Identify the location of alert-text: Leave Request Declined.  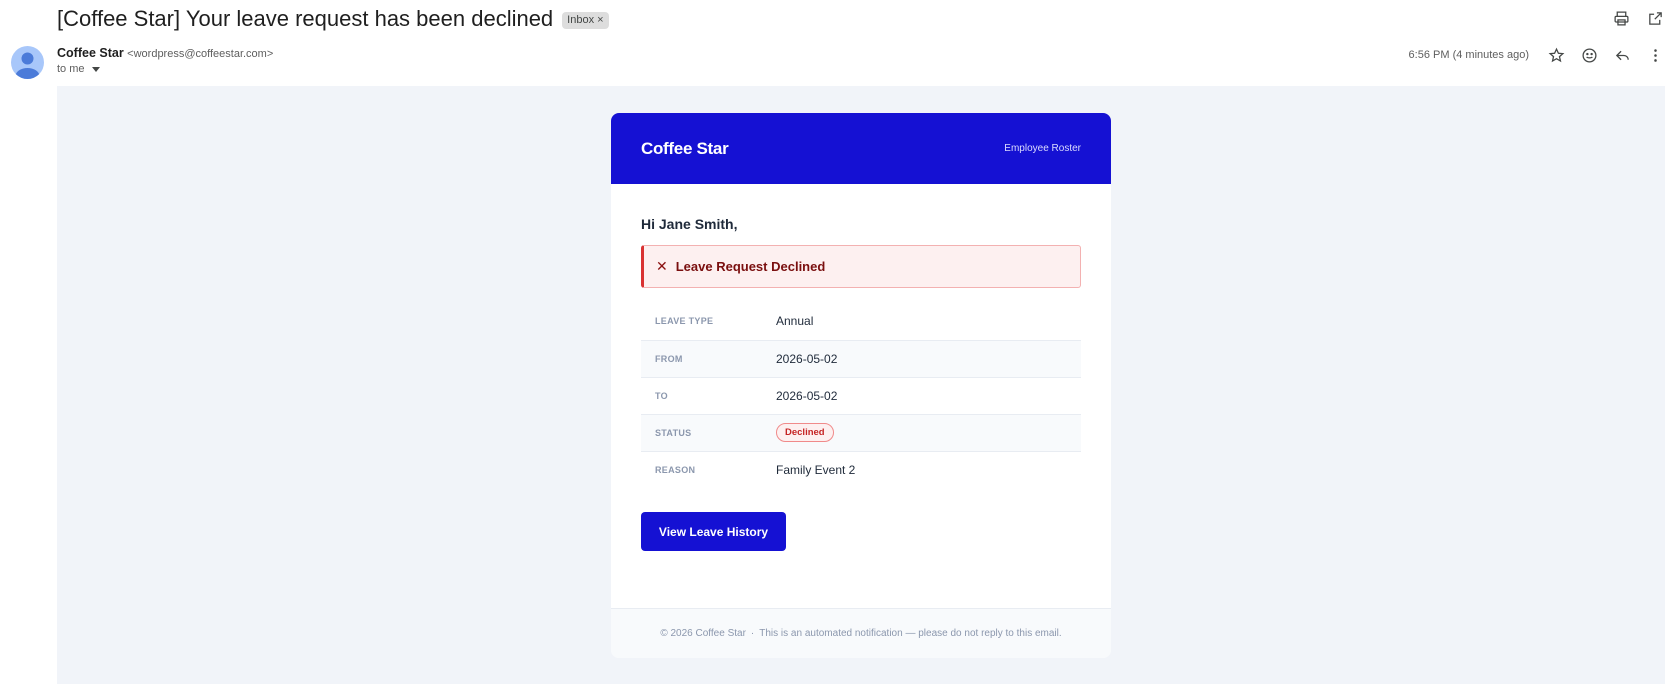
(750, 266).